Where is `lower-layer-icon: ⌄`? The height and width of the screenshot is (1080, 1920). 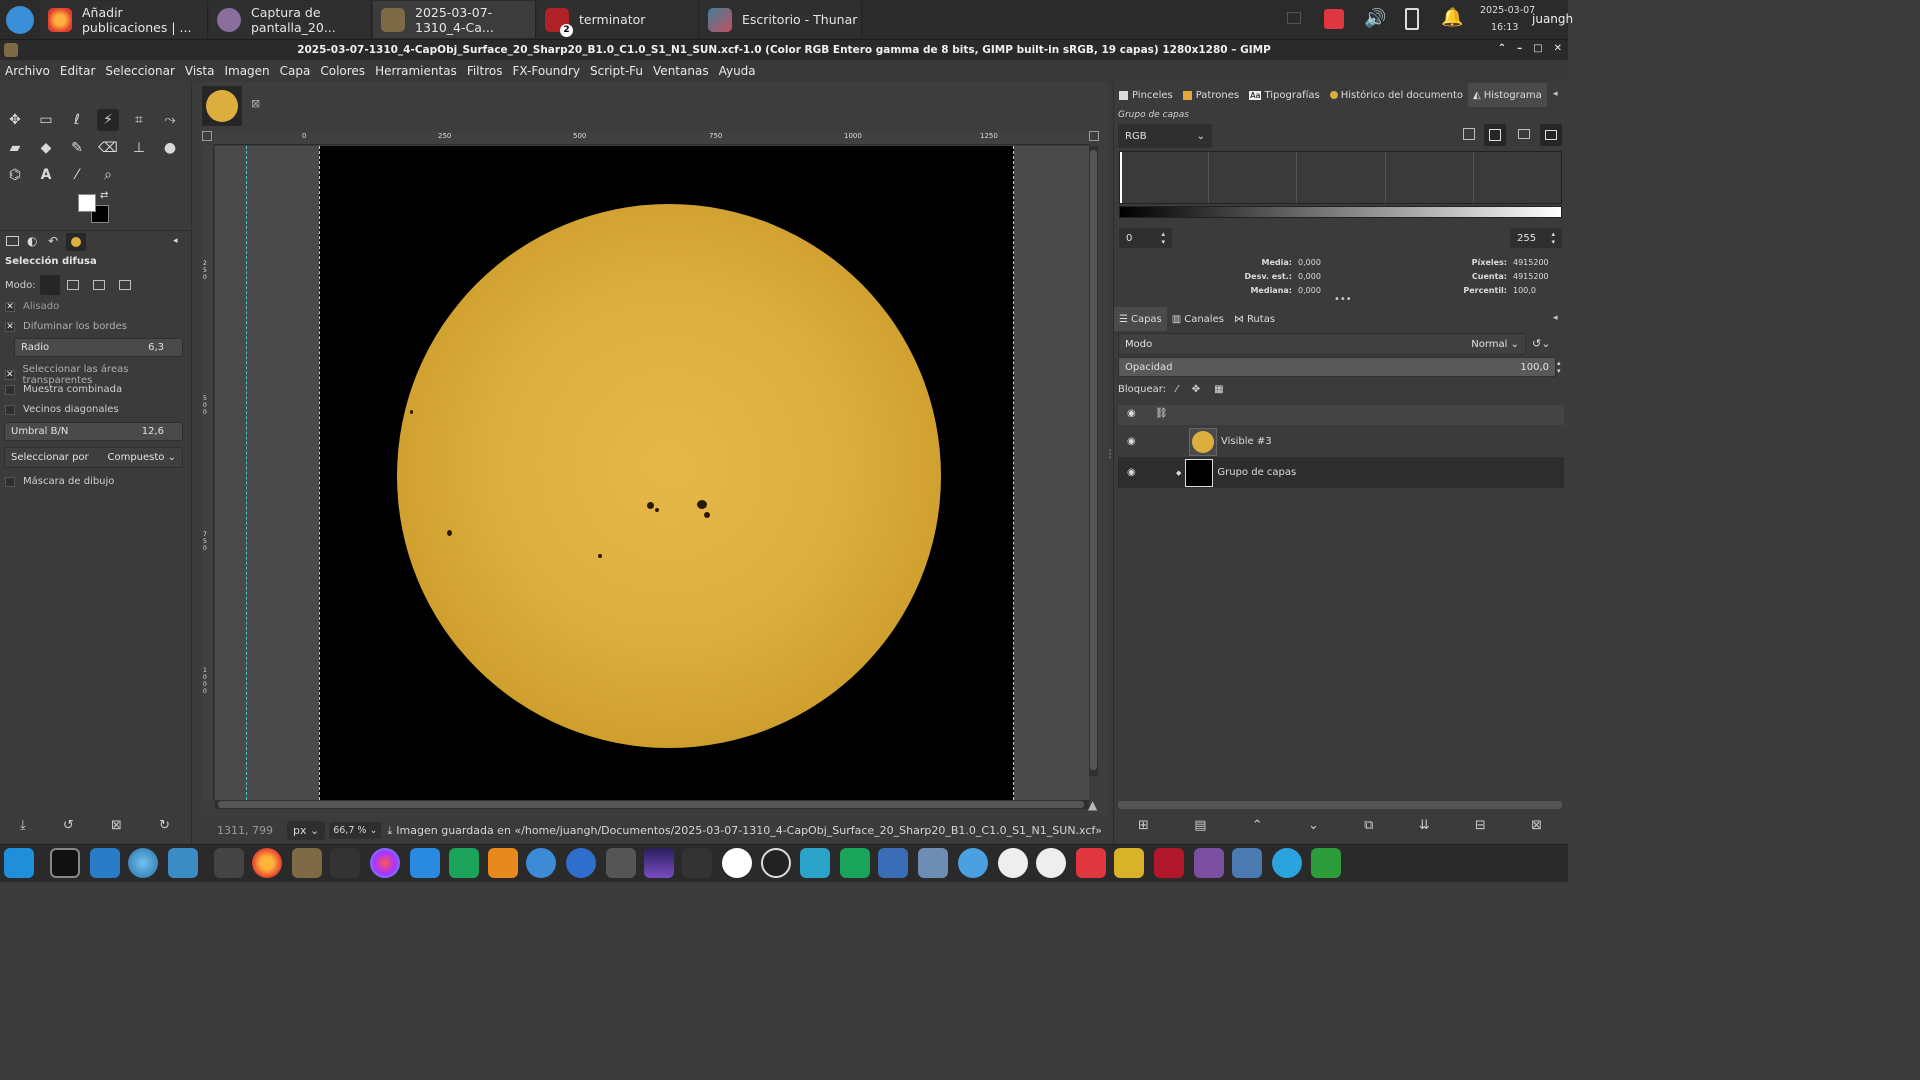
lower-layer-icon: ⌄ is located at coordinates (1313, 825).